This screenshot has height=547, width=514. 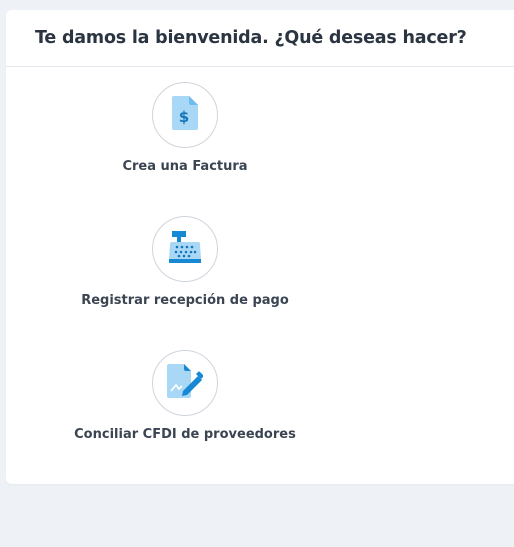 What do you see at coordinates (185, 434) in the screenshot?
I see `reconcile-cfdi-label: Conciliar CFDI de proveedores` at bounding box center [185, 434].